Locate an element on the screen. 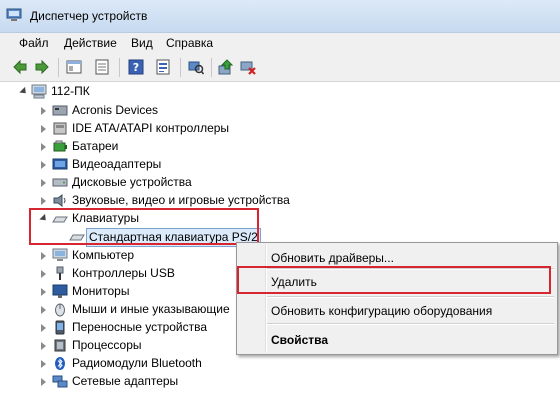  disk-drive-icon is located at coordinates (60, 182).